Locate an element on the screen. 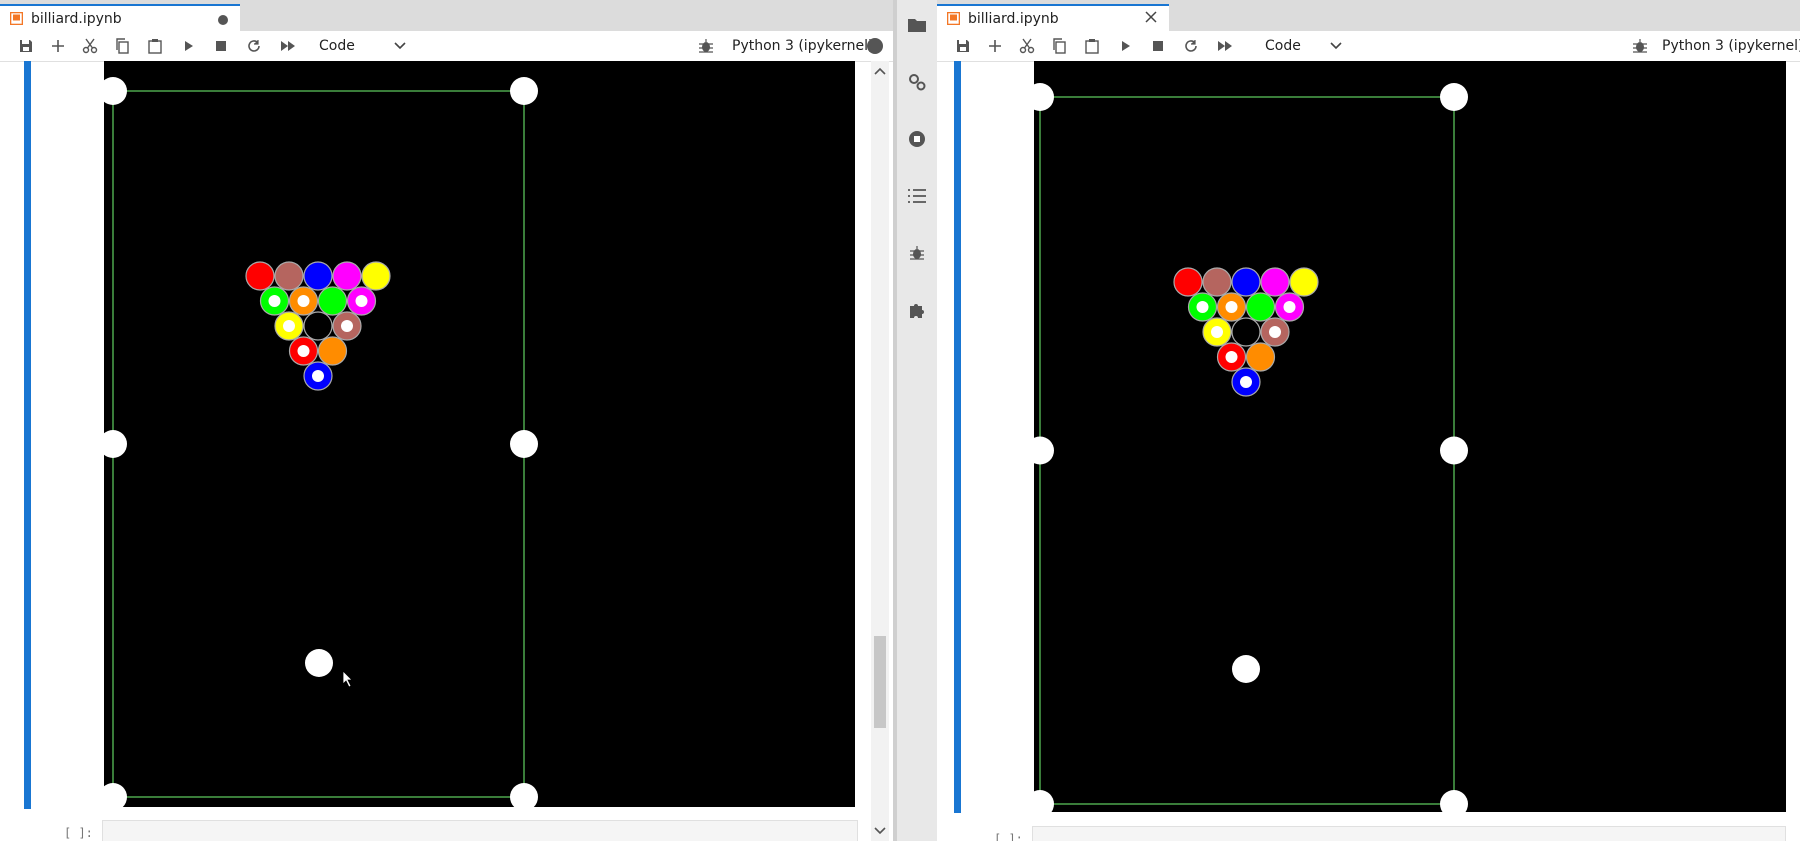  stop-circle-icon is located at coordinates (917, 139).